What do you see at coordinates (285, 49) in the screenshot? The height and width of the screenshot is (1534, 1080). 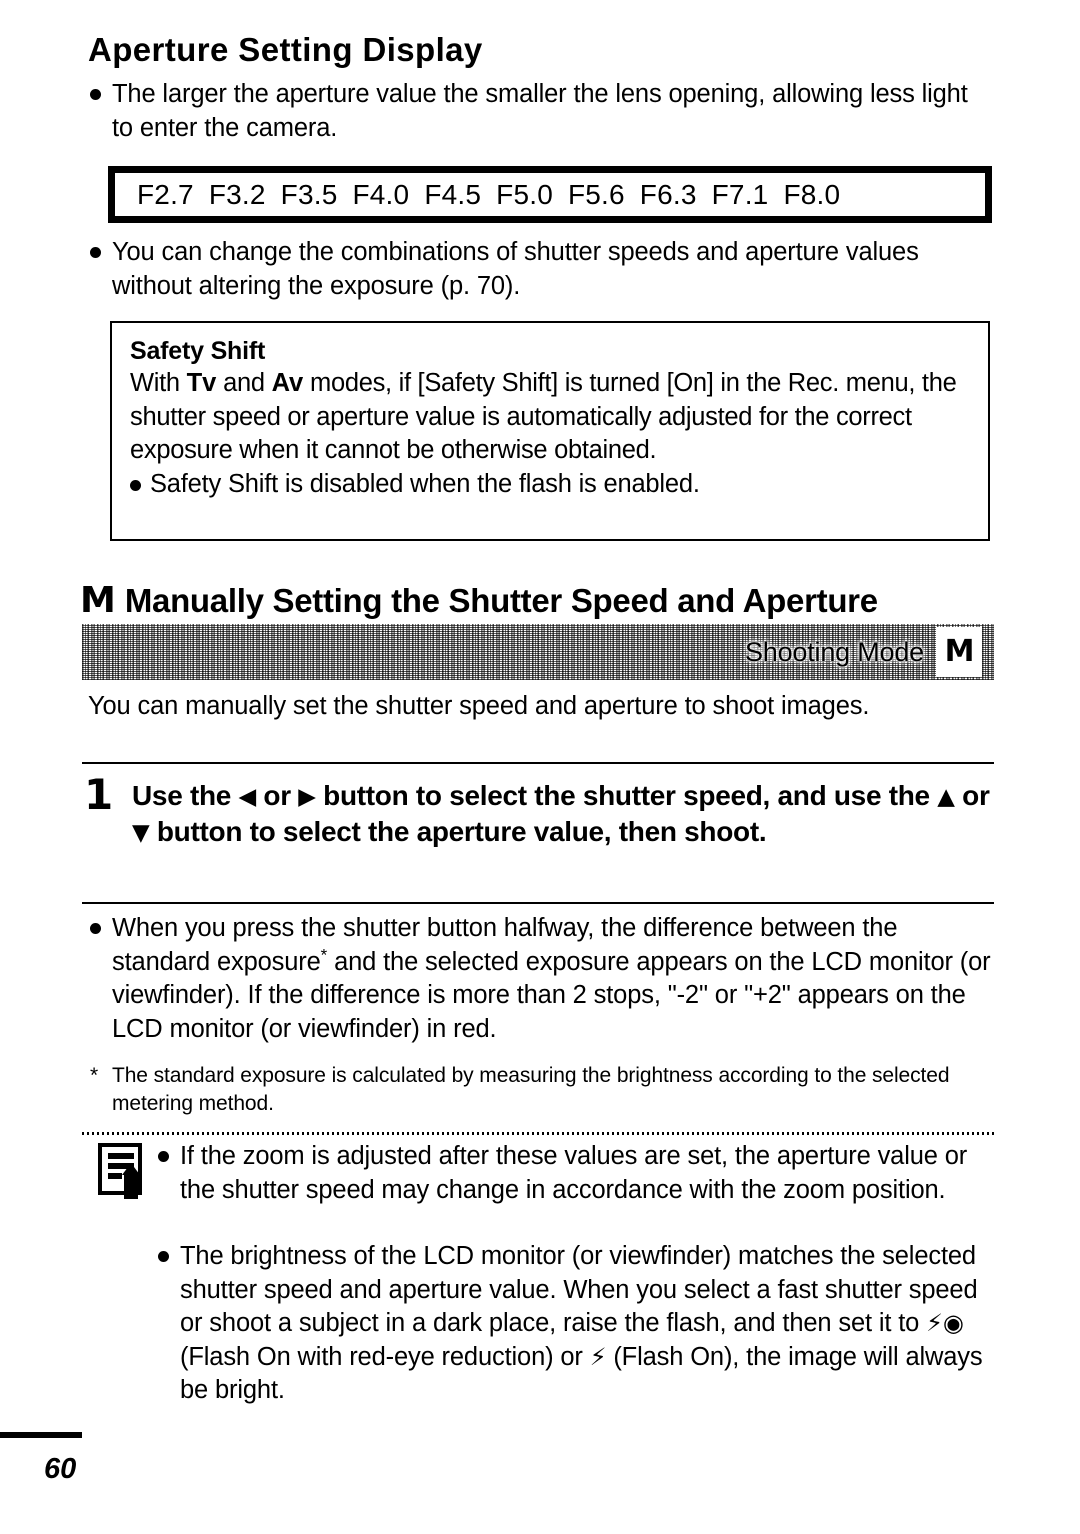 I see `aperture-section-heading: Aperture Setting Display` at bounding box center [285, 49].